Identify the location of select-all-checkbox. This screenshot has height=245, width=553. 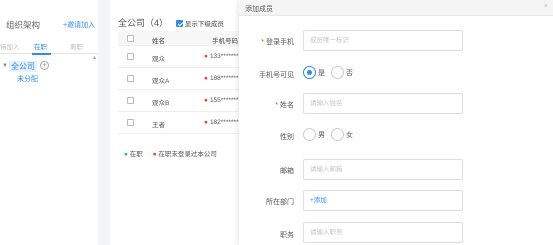
(130, 38).